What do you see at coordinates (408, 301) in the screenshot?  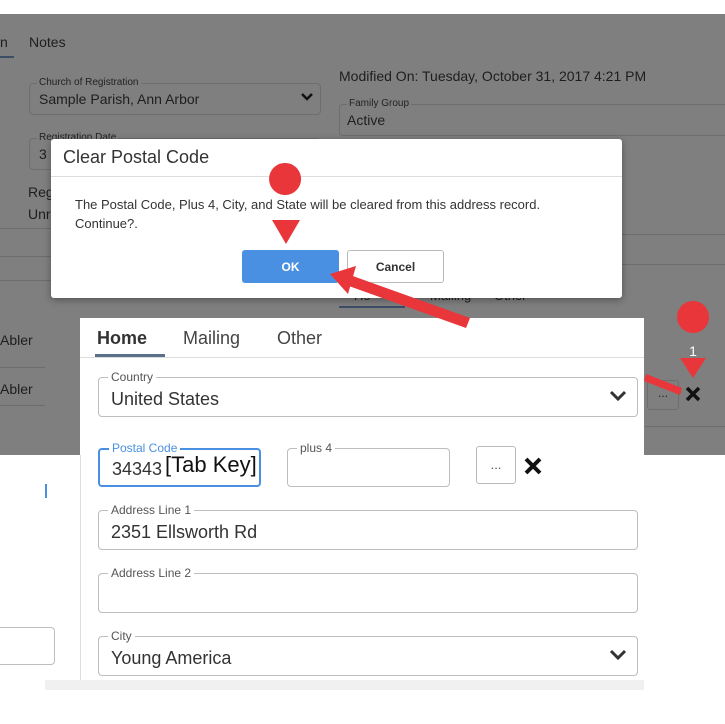 I see `arrow-2-shaft` at bounding box center [408, 301].